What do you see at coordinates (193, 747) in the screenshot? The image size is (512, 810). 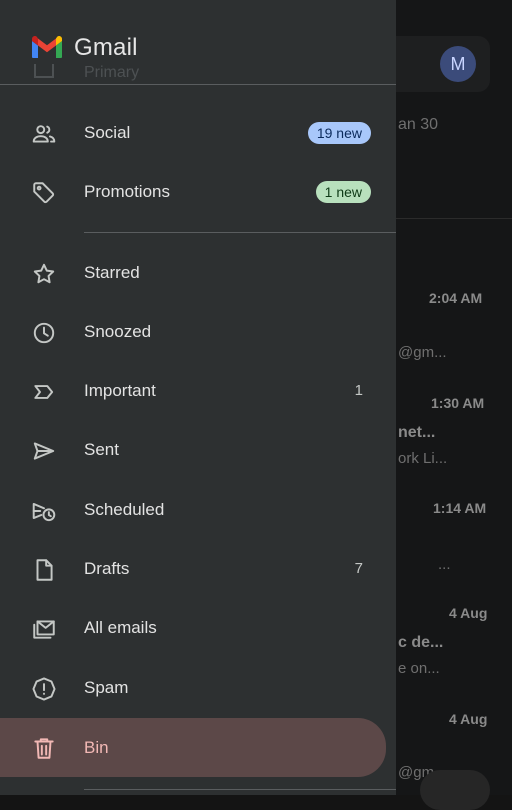 I see `nav-item-bin: Bin` at bounding box center [193, 747].